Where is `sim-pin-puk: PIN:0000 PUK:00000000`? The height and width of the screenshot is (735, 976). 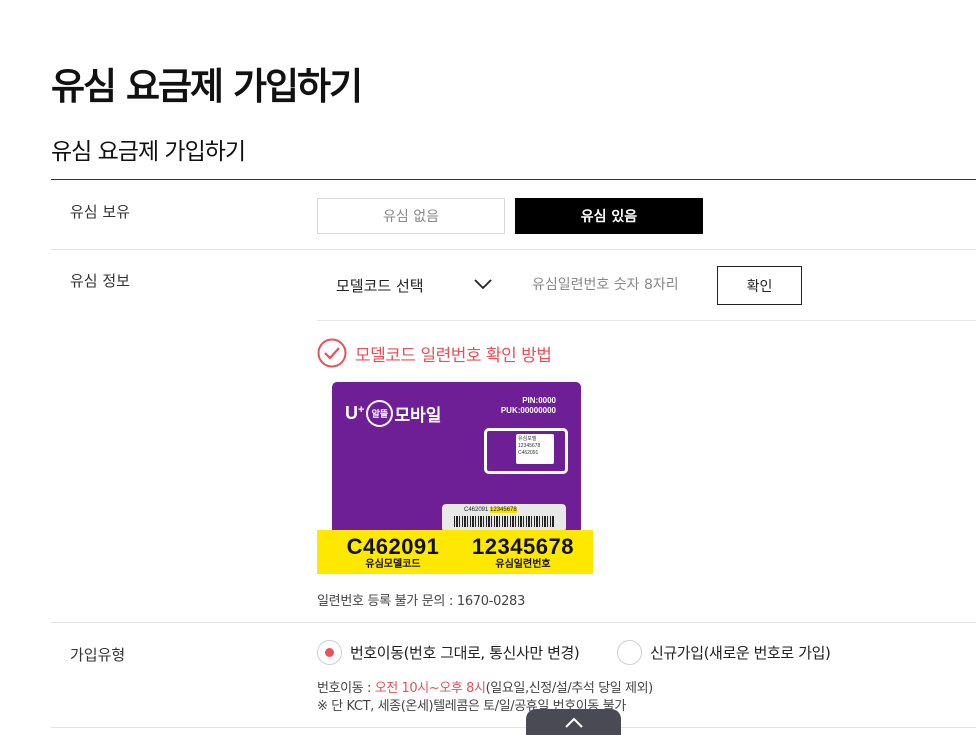 sim-pin-puk: PIN:0000 PUK:00000000 is located at coordinates (528, 405).